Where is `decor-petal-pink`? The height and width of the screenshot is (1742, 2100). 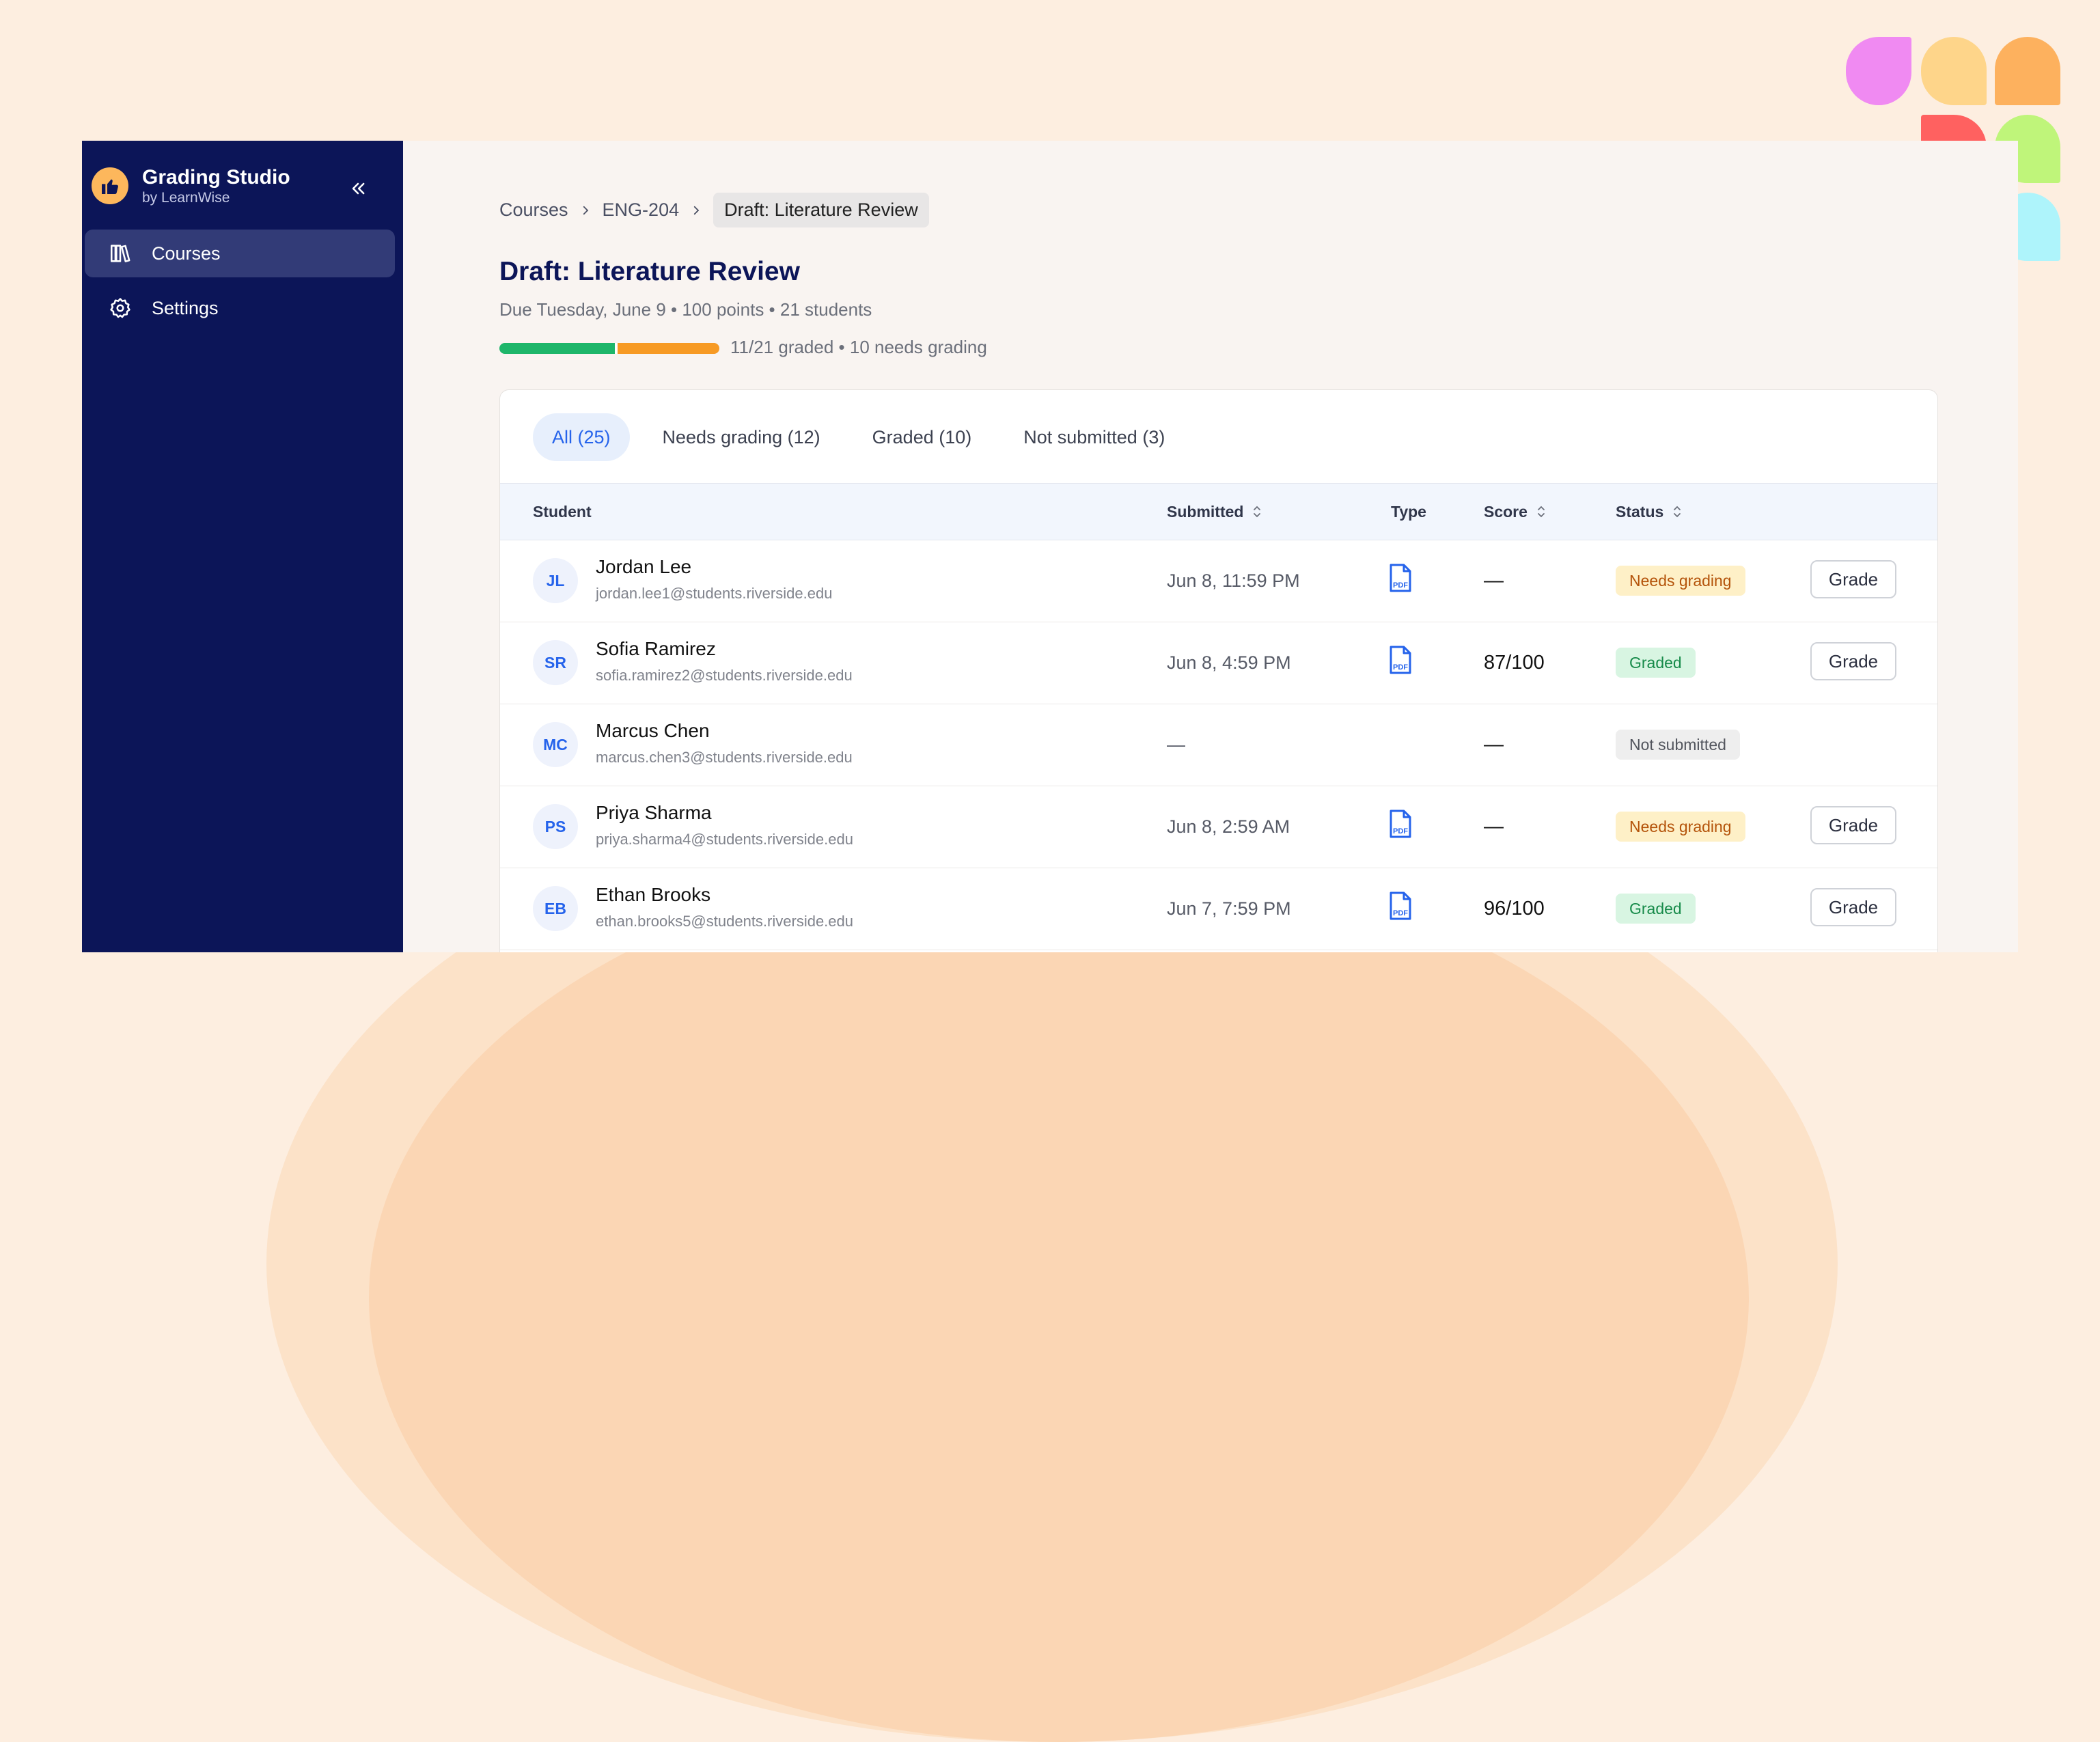 decor-petal-pink is located at coordinates (1879, 71).